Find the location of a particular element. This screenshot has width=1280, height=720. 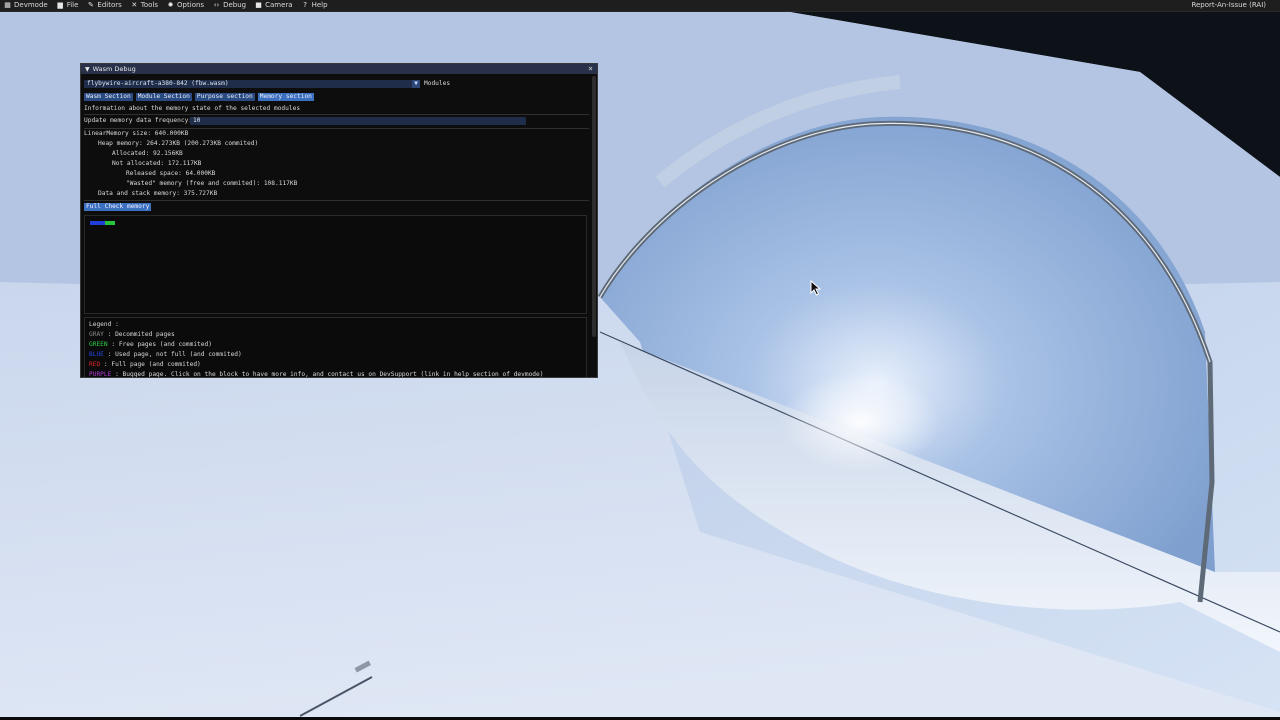

menu-label: Editors is located at coordinates (109, 5).